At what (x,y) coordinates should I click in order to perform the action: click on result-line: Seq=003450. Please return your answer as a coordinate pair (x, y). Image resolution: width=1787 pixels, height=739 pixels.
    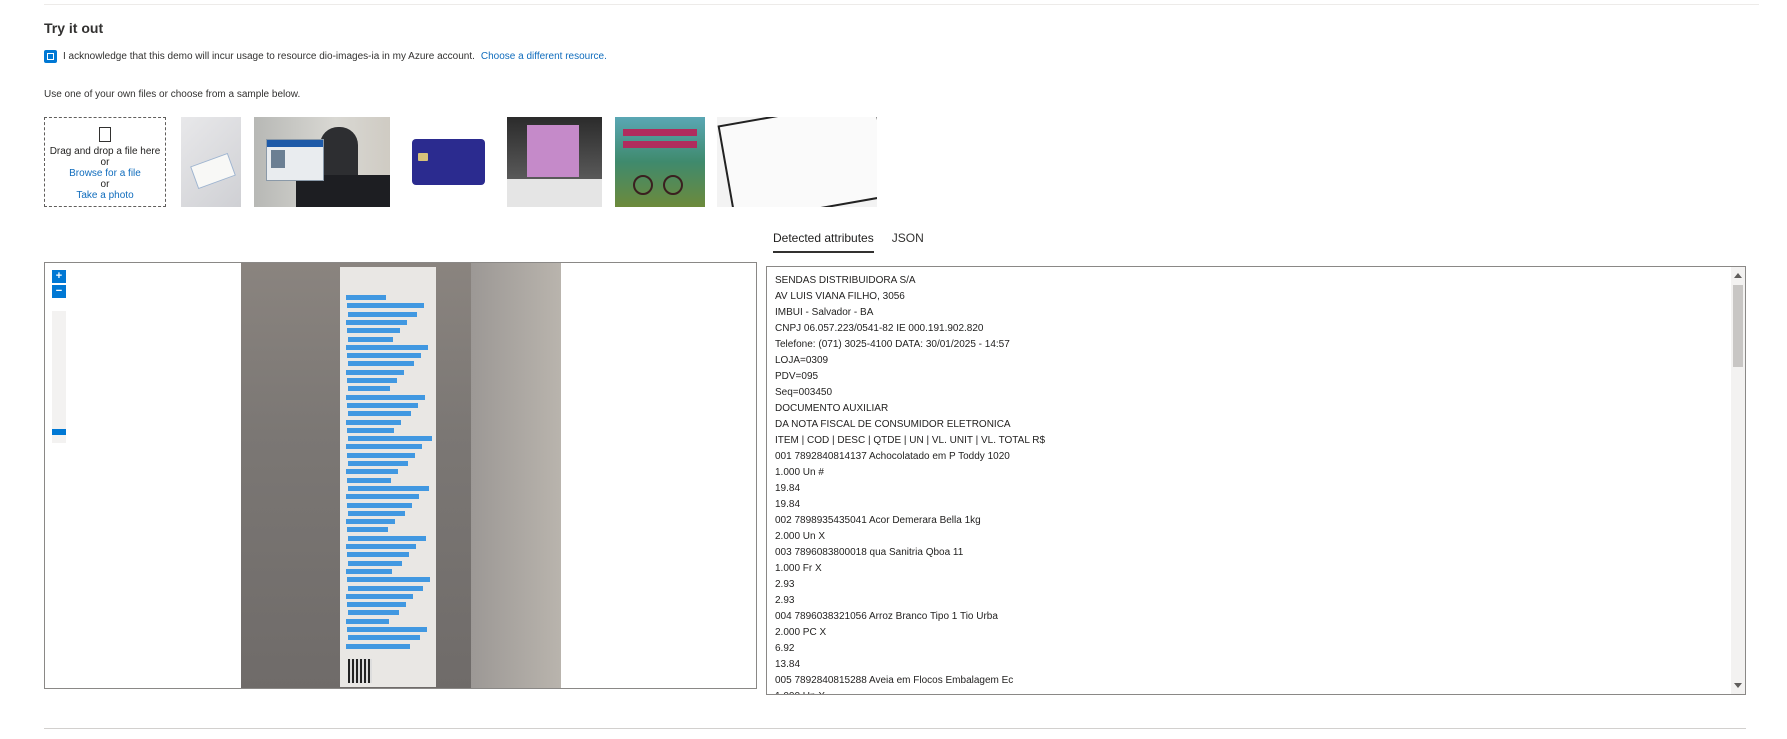
    Looking at the image, I should click on (804, 392).